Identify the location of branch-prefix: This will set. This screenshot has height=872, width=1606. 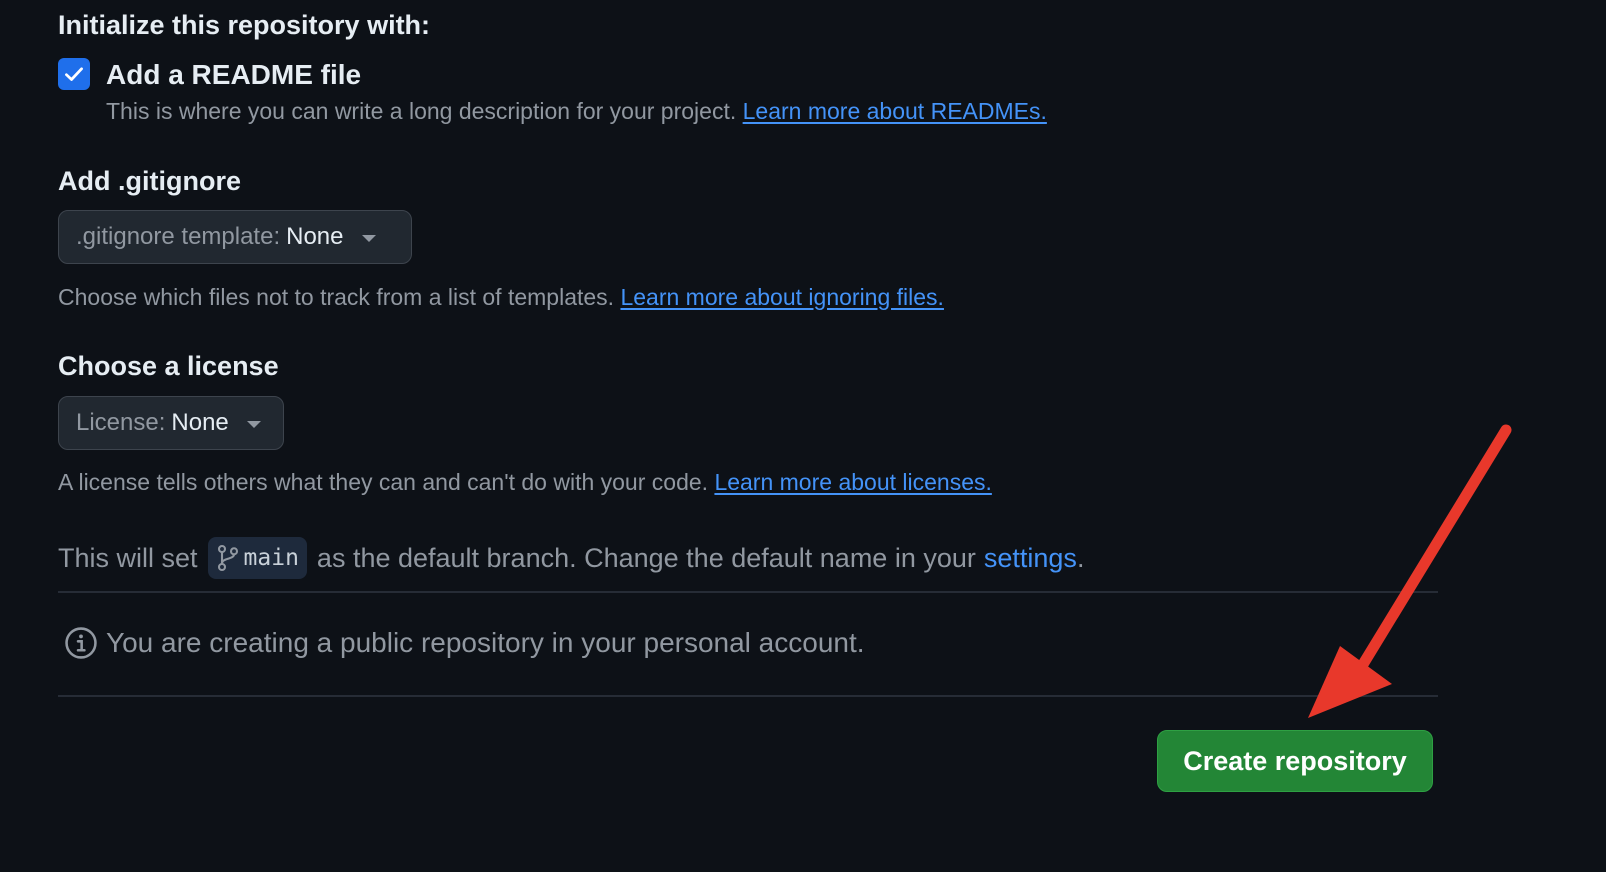
(128, 557).